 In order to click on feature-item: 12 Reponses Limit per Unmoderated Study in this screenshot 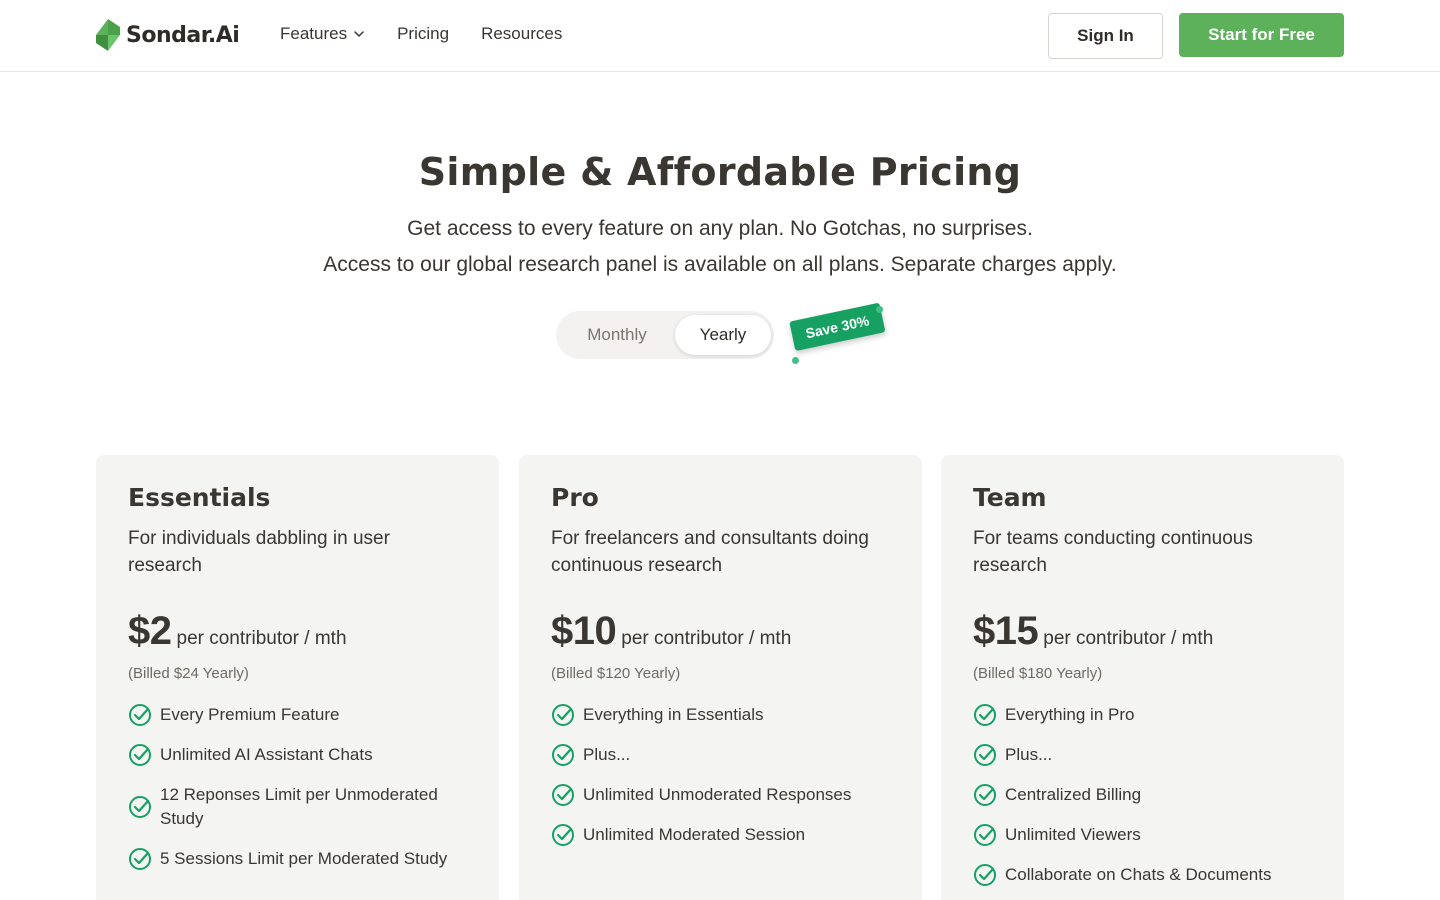, I will do `click(297, 807)`.